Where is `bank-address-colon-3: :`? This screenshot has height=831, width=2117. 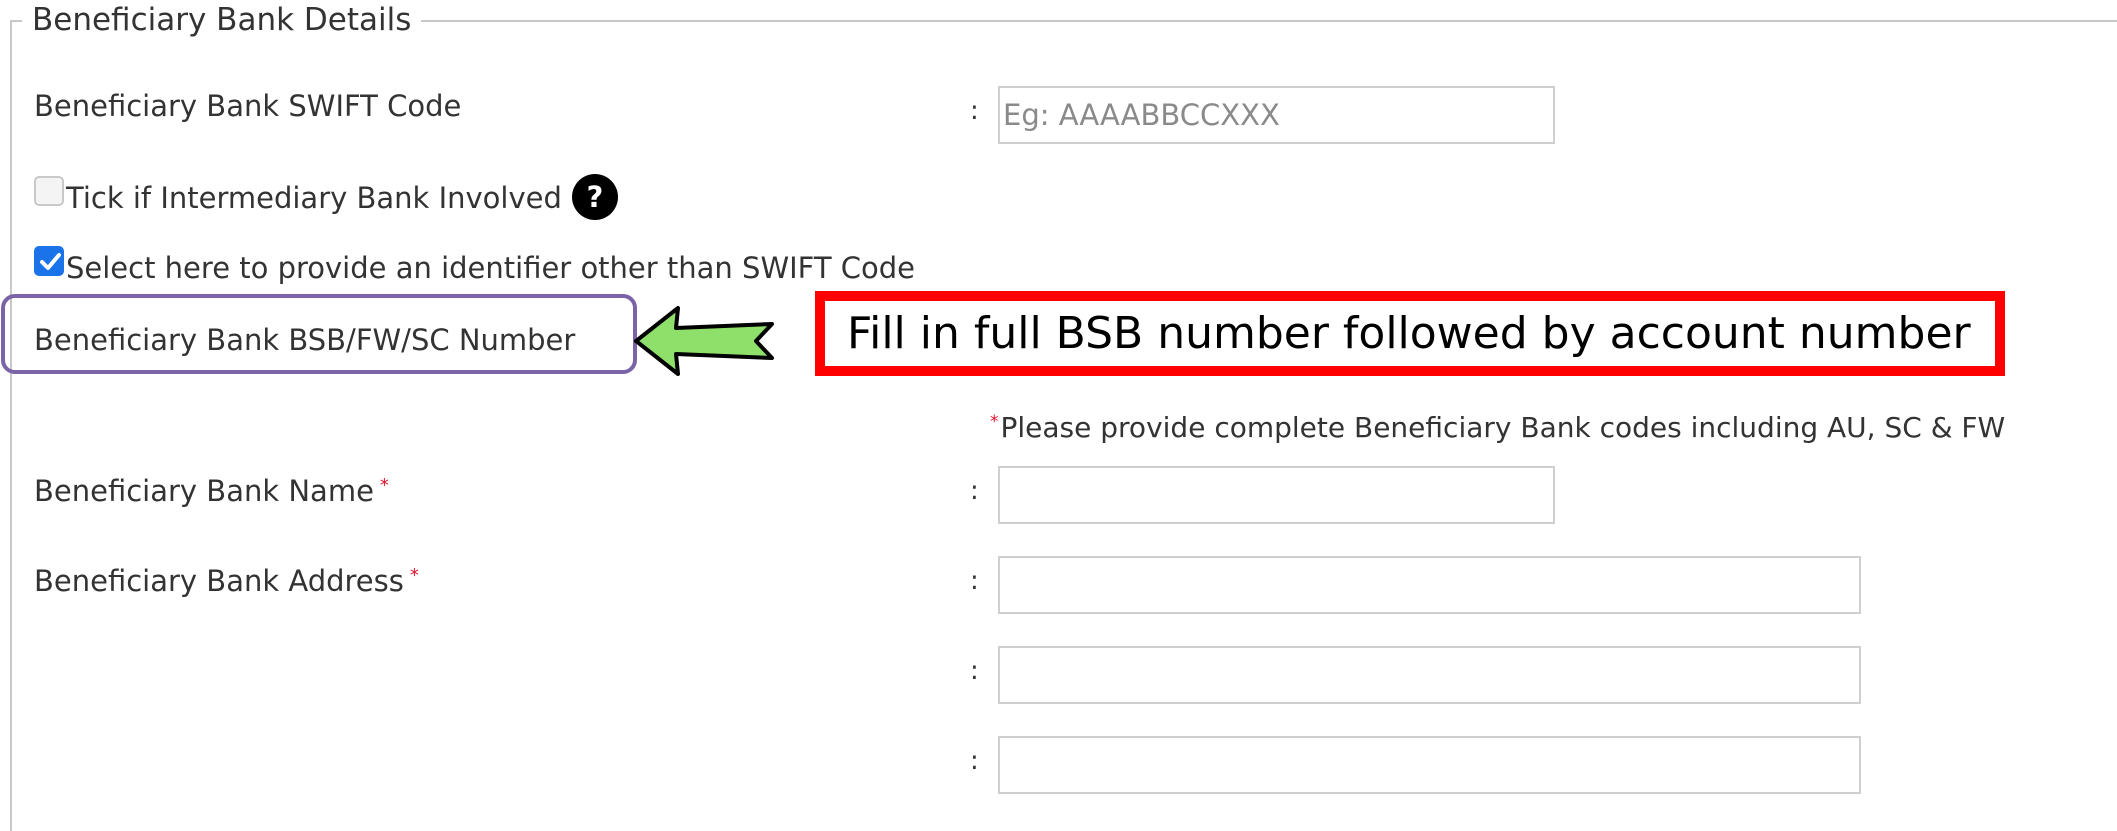 bank-address-colon-3: : is located at coordinates (974, 761).